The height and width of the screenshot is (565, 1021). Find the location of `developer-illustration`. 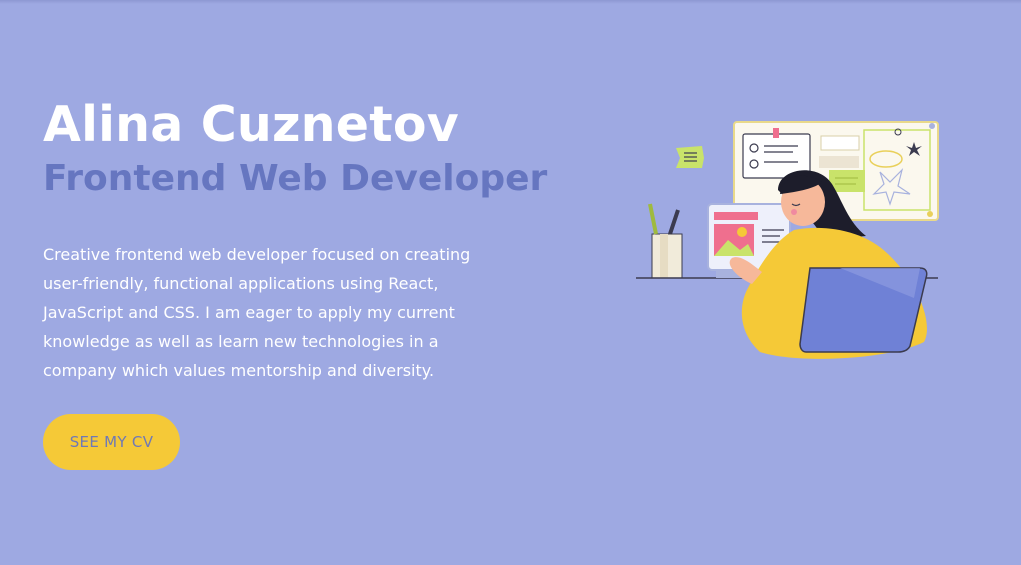

developer-illustration is located at coordinates (788, 242).